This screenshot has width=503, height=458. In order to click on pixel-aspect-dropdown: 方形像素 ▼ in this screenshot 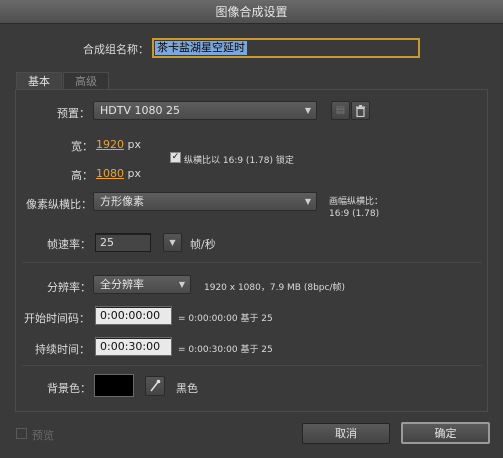, I will do `click(205, 201)`.